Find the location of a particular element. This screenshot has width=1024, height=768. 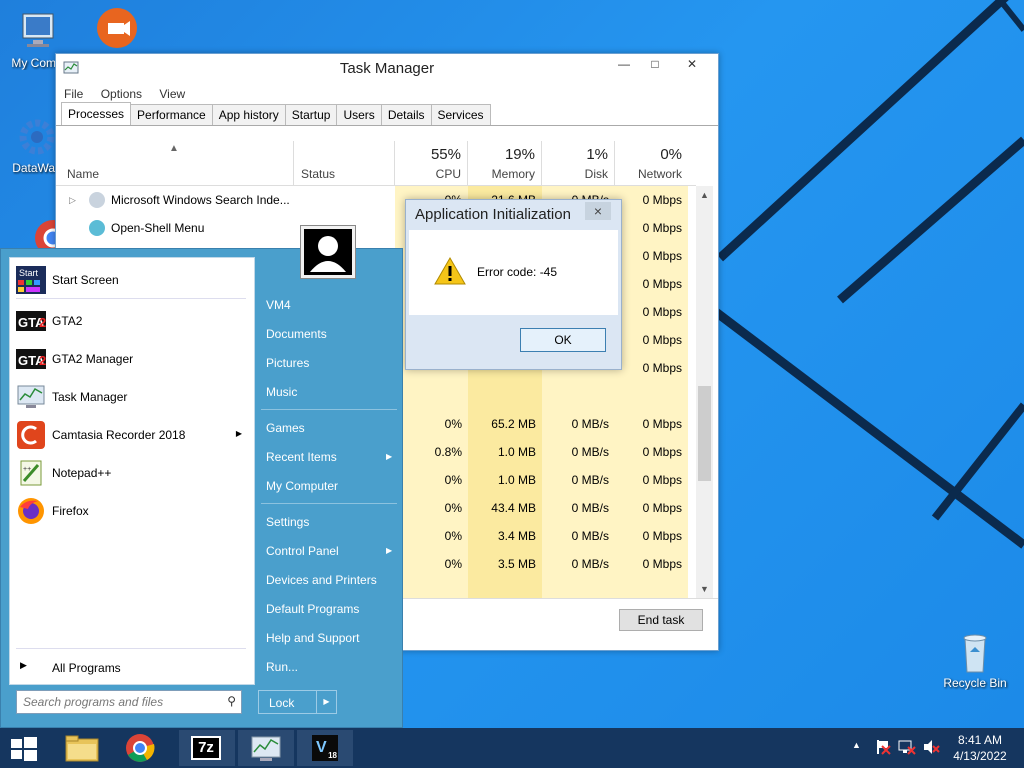

minimize-button: — is located at coordinates (624, 64).